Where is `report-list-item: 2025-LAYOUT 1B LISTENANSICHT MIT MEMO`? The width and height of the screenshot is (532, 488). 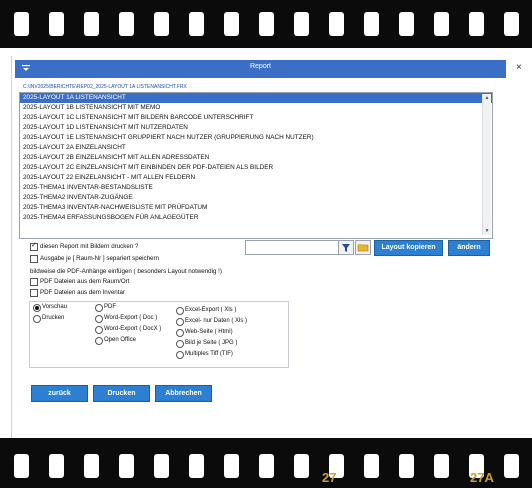
report-list-item: 2025-LAYOUT 1B LISTENANSICHT MIT MEMO is located at coordinates (256, 108).